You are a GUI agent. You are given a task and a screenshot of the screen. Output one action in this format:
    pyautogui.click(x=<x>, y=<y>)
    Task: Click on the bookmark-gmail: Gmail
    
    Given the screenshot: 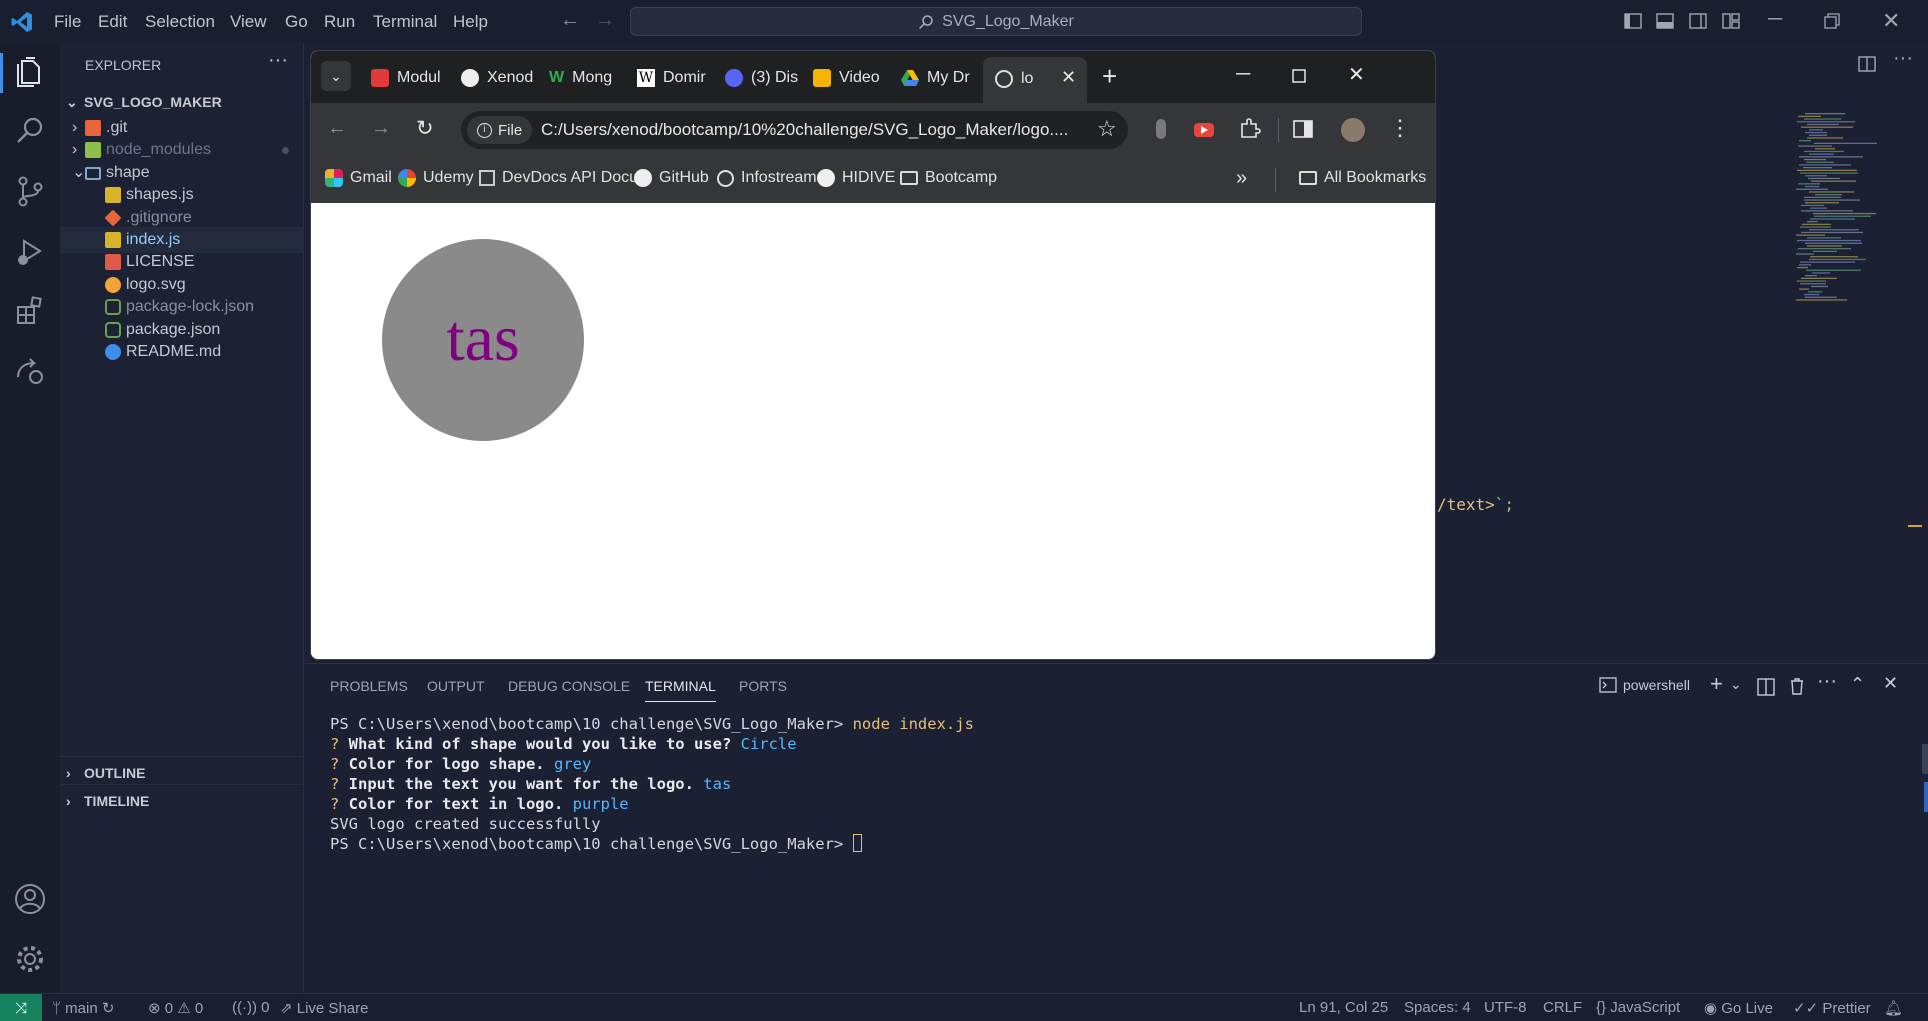 What is the action you would take?
    pyautogui.click(x=358, y=178)
    